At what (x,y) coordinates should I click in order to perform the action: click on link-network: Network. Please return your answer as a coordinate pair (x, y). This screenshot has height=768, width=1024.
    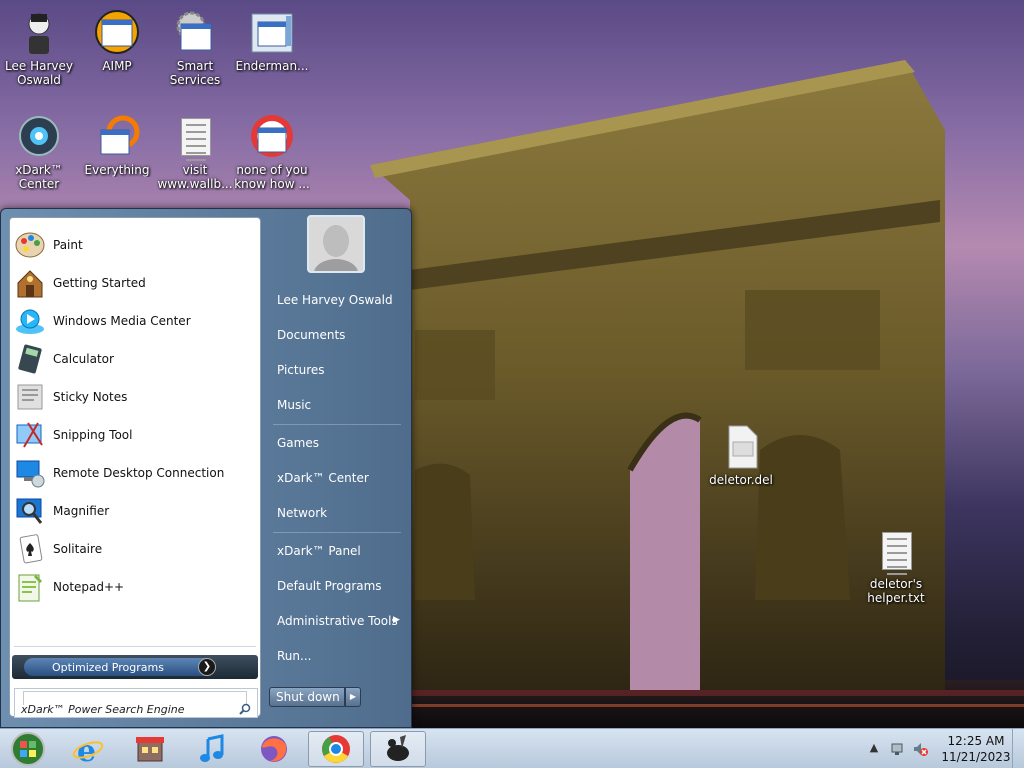
    Looking at the image, I should click on (302, 513).